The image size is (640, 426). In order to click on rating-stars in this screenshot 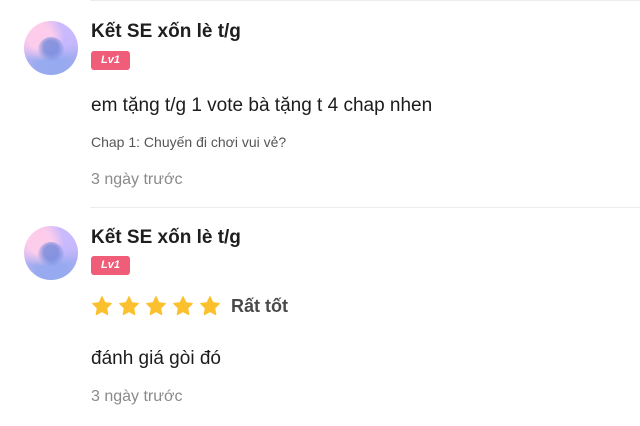, I will do `click(158, 306)`.